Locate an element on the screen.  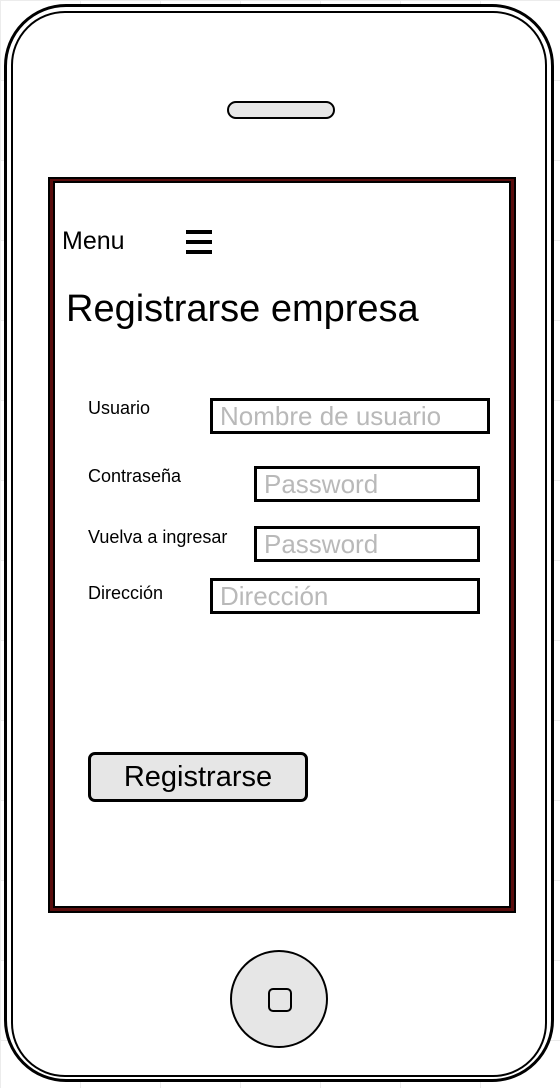
password-label: Contraseña is located at coordinates (135, 476).